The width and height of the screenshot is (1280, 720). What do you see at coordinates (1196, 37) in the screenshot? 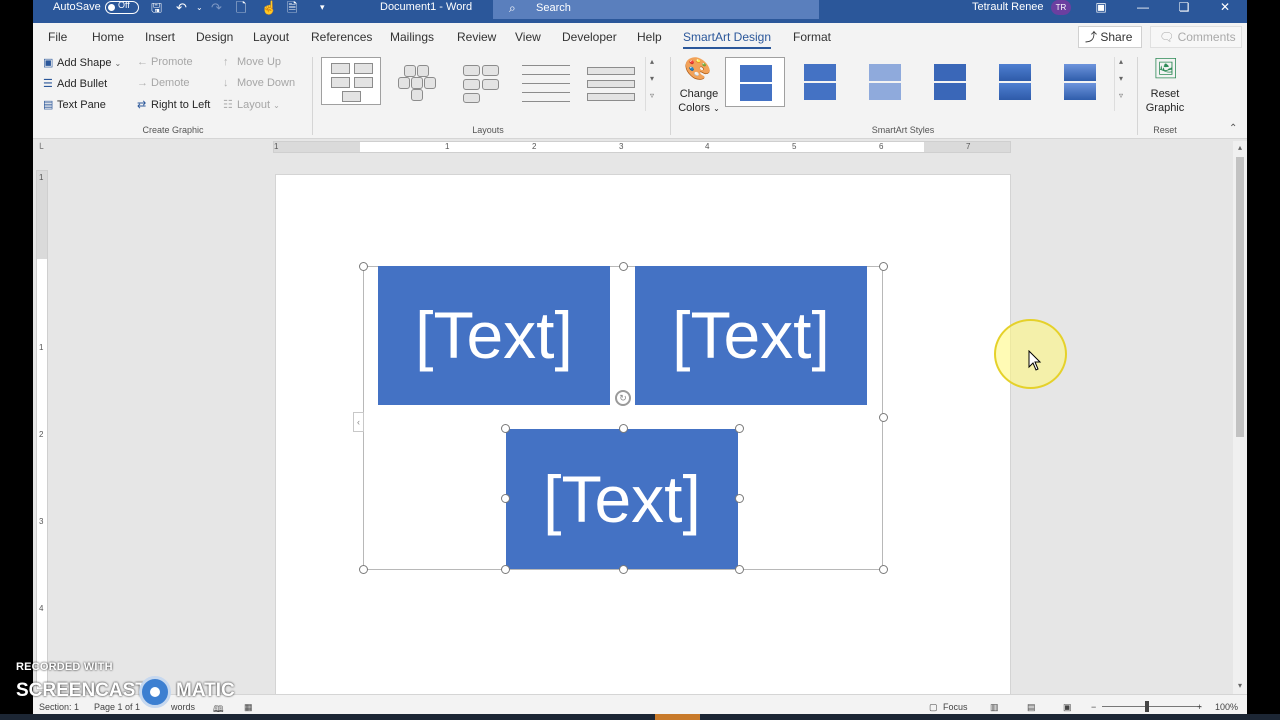
I see `comments-button: 🗨 Comments` at bounding box center [1196, 37].